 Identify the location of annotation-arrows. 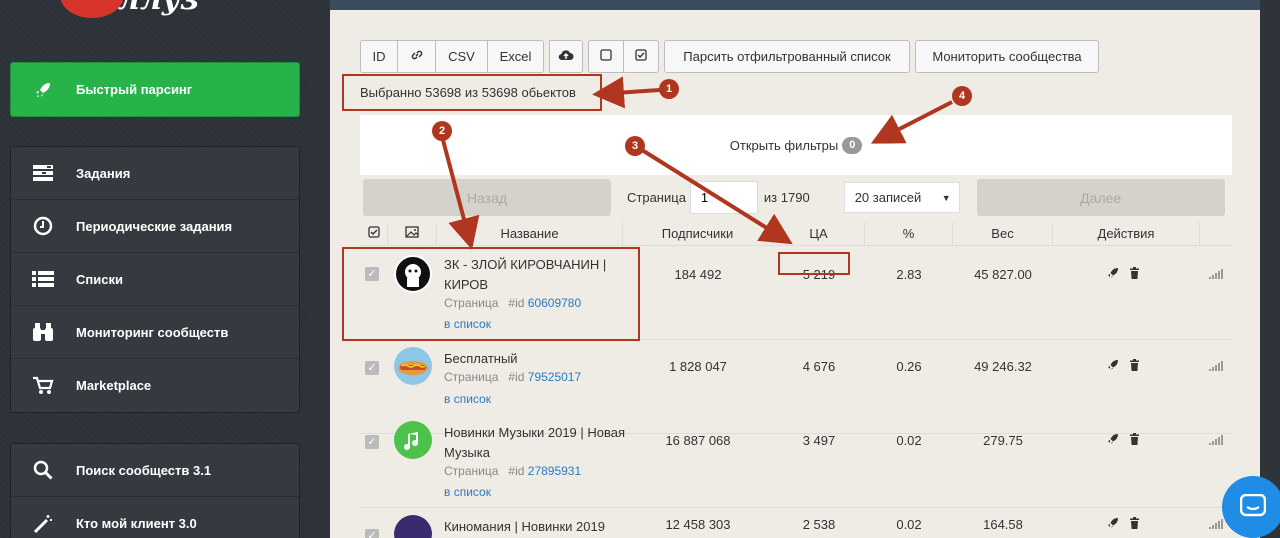
(697, 163).